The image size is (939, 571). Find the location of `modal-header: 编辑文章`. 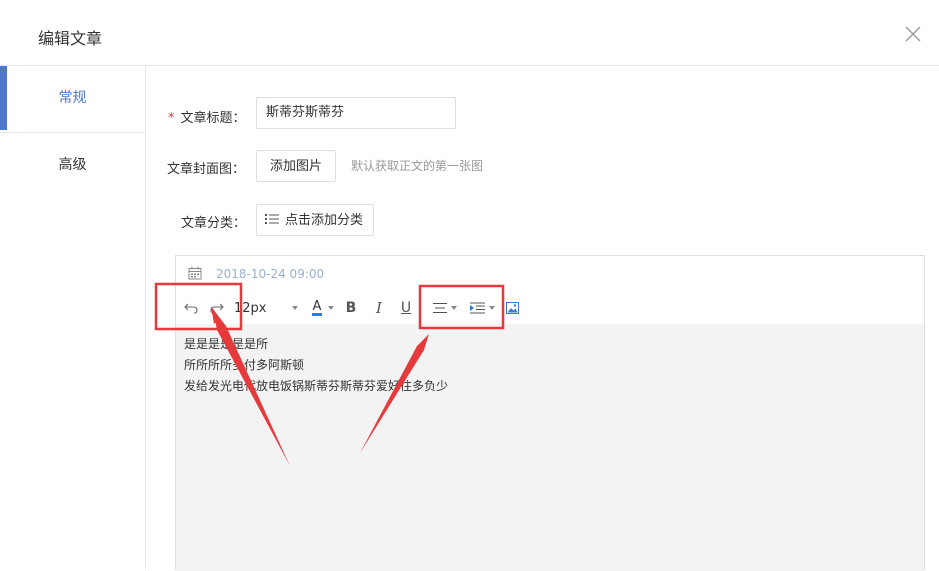

modal-header: 编辑文章 is located at coordinates (469, 33).